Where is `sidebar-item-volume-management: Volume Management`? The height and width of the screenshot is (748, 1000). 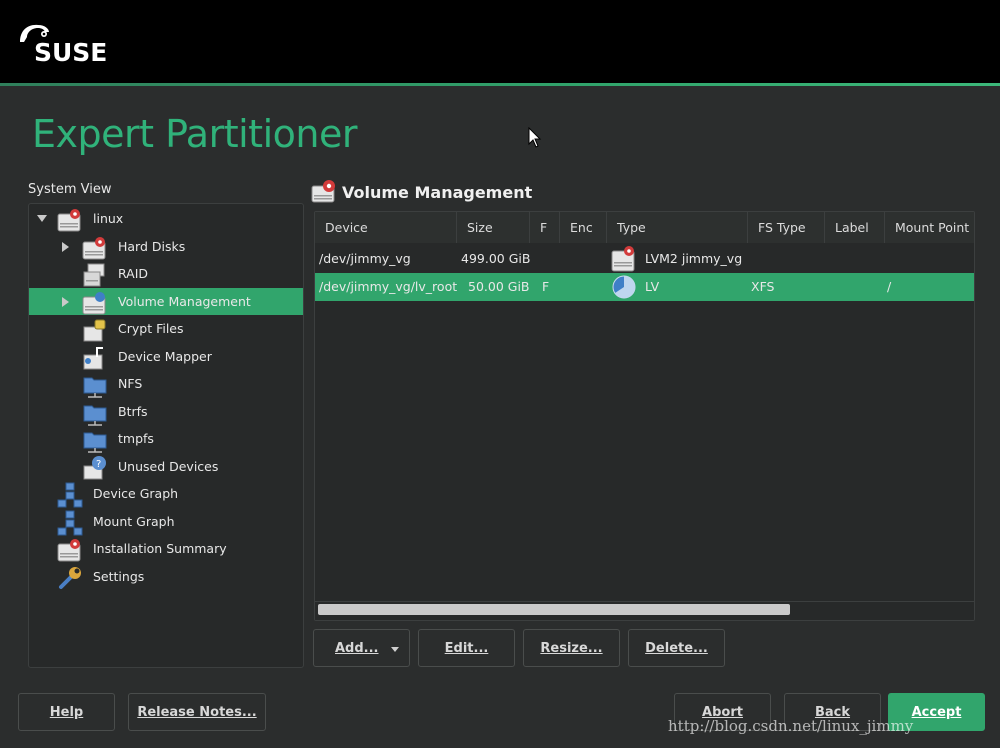
sidebar-item-volume-management: Volume Management is located at coordinates (166, 301).